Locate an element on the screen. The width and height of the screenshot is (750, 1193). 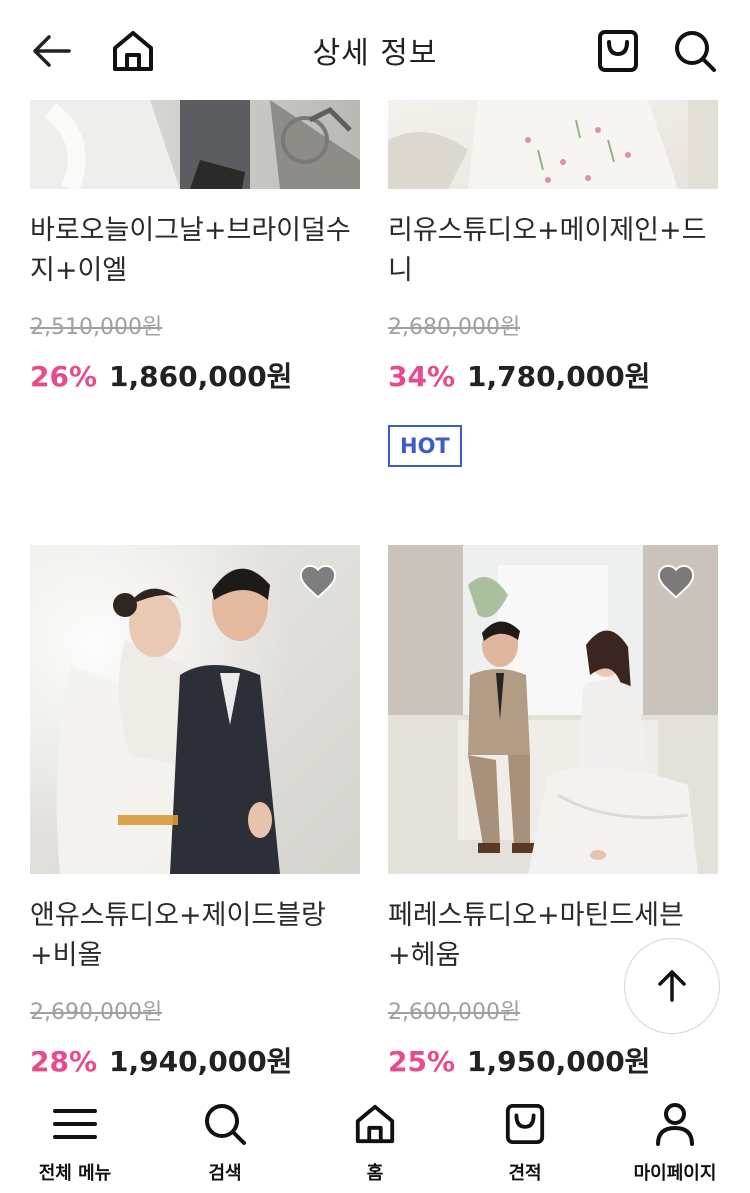
nav-item-search: 검색 is located at coordinates (225, 1139).